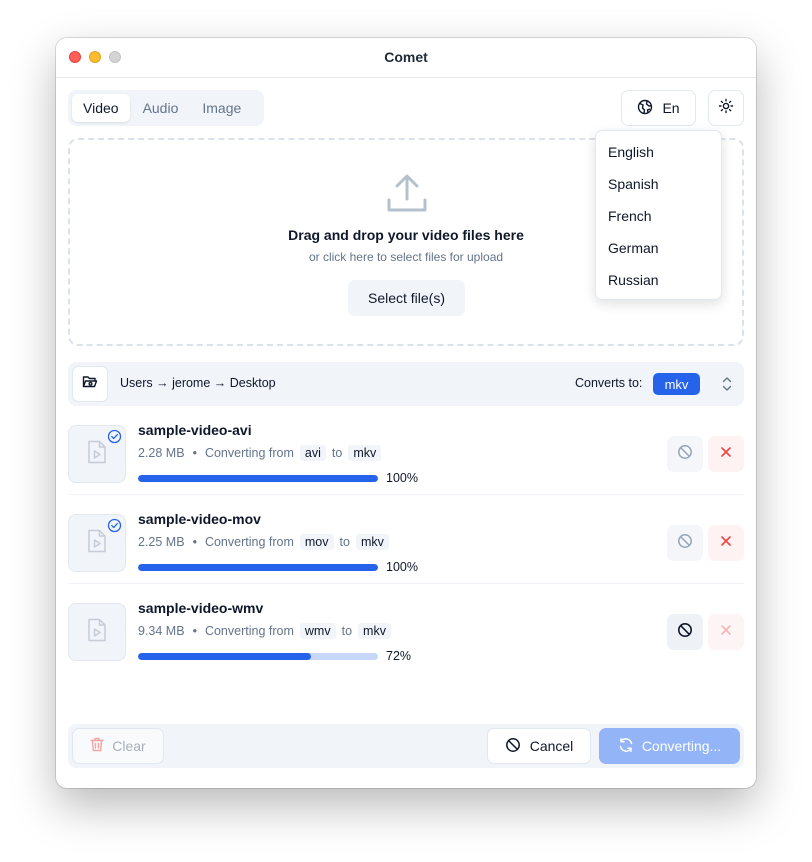 The height and width of the screenshot is (862, 812). Describe the element at coordinates (129, 746) in the screenshot. I see `clear-button-label: Clear` at that location.